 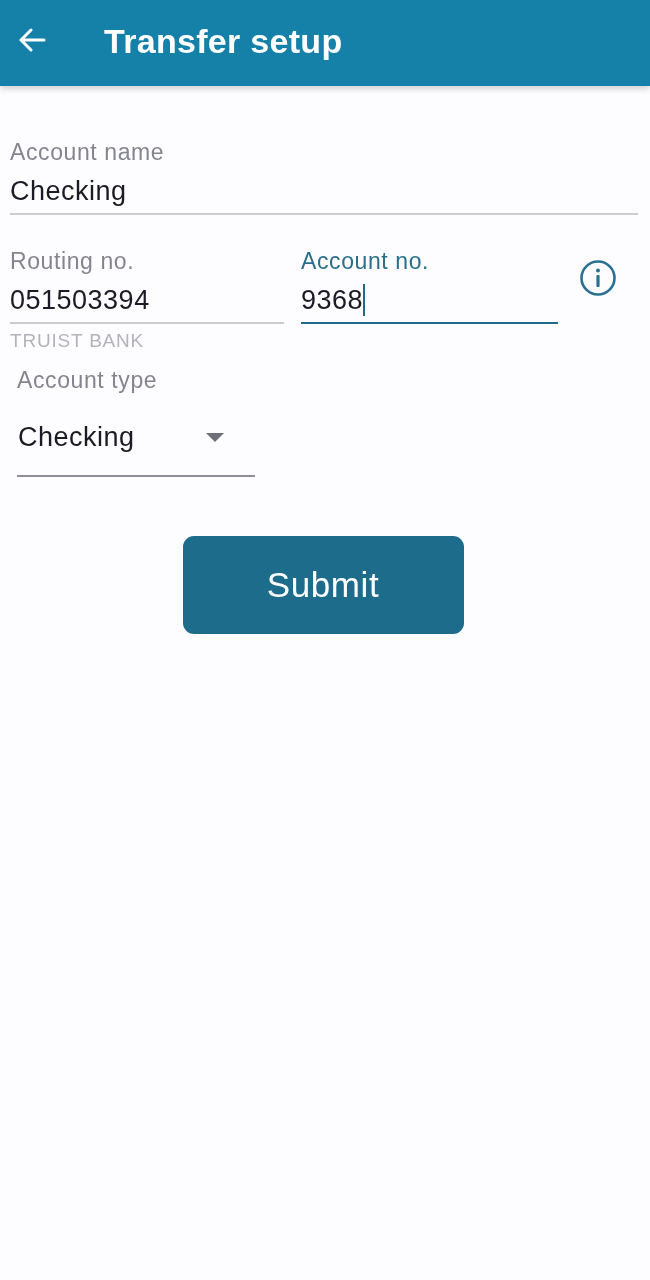 What do you see at coordinates (147, 304) in the screenshot?
I see `text-field: 051503394` at bounding box center [147, 304].